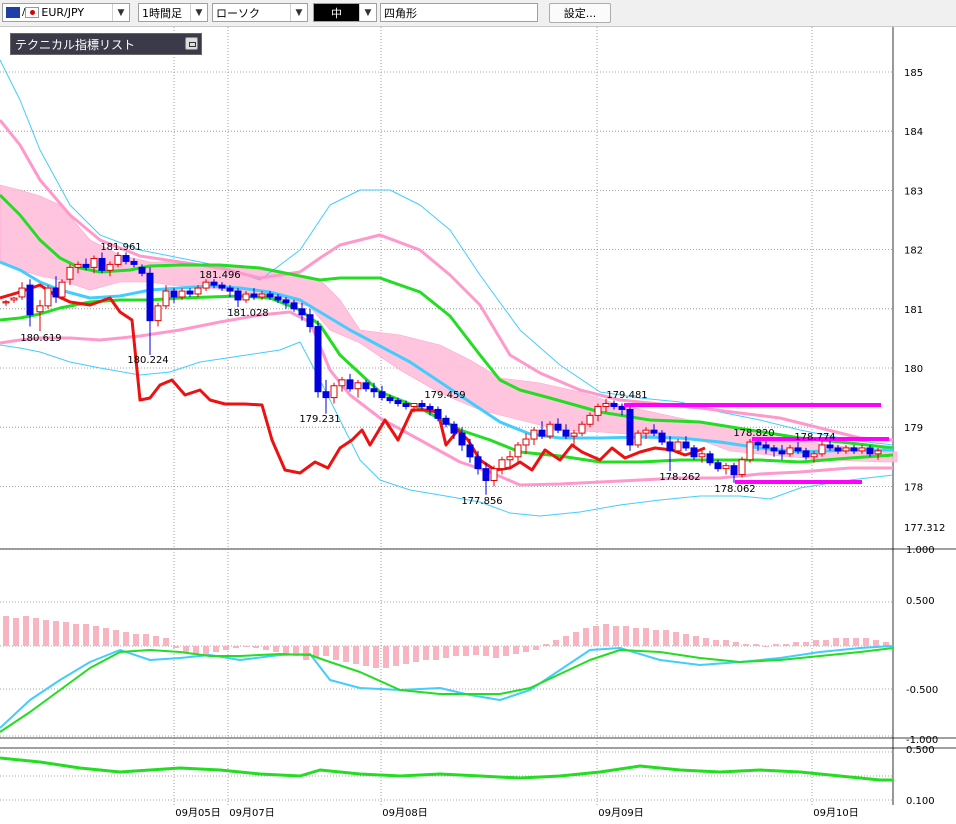 The width and height of the screenshot is (956, 824). What do you see at coordinates (247, 313) in the screenshot?
I see `price-annotation: 181.028` at bounding box center [247, 313].